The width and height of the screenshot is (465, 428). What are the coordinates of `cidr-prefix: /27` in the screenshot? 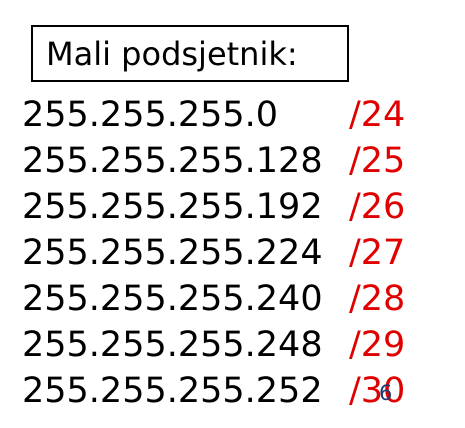 It's located at (377, 253).